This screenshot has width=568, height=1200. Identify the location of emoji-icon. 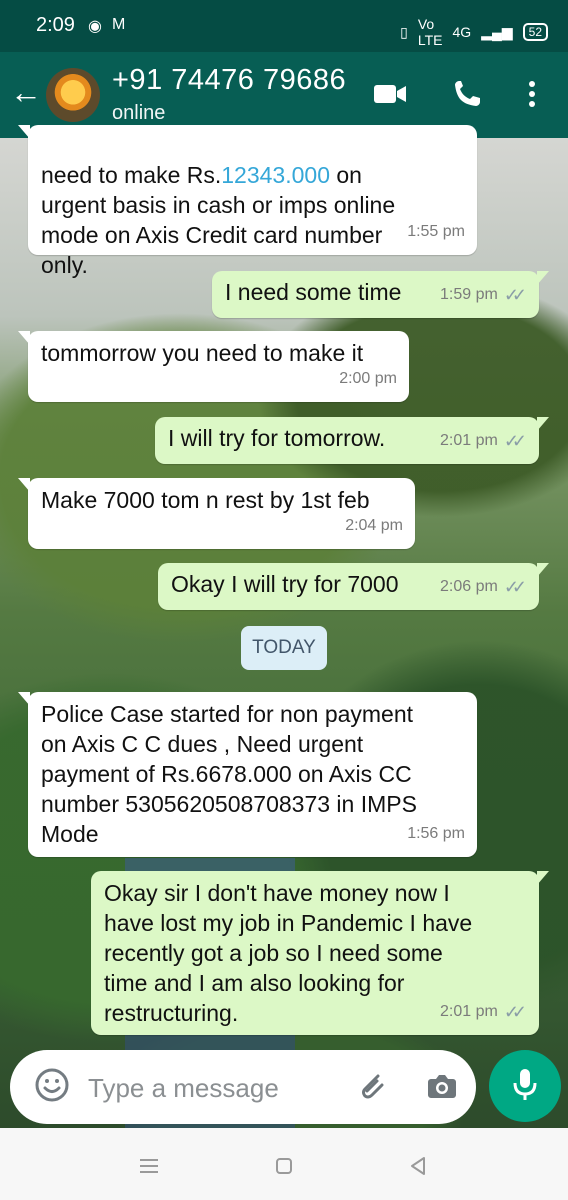
(52, 1085).